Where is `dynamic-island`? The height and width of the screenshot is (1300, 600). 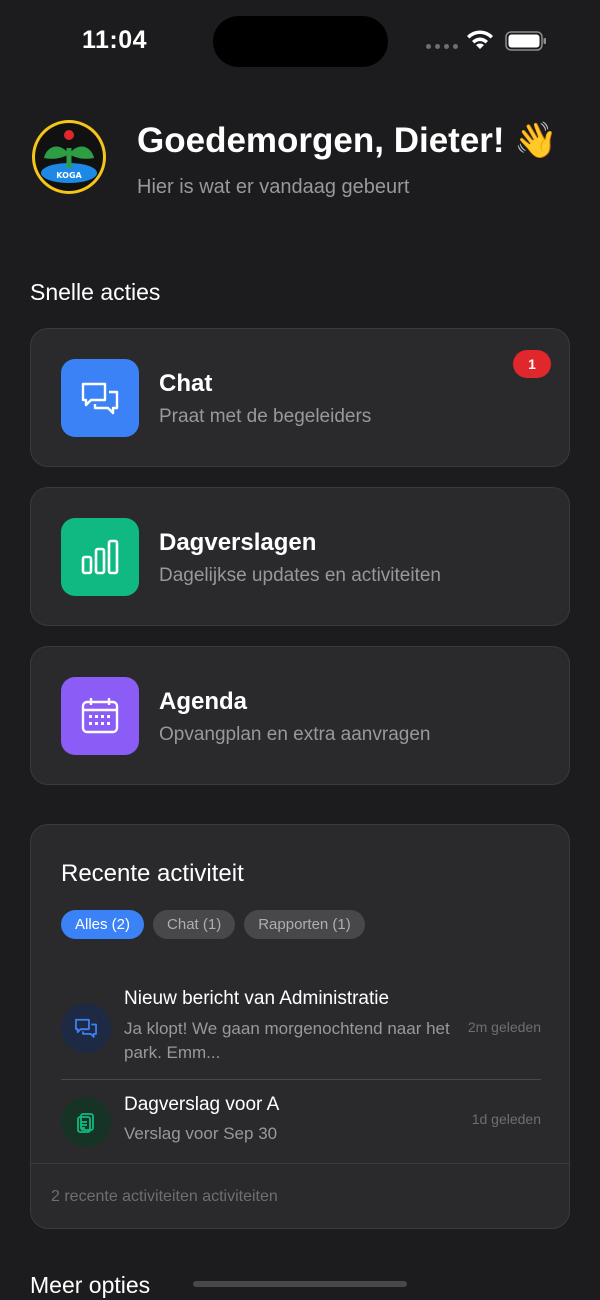
dynamic-island is located at coordinates (300, 41).